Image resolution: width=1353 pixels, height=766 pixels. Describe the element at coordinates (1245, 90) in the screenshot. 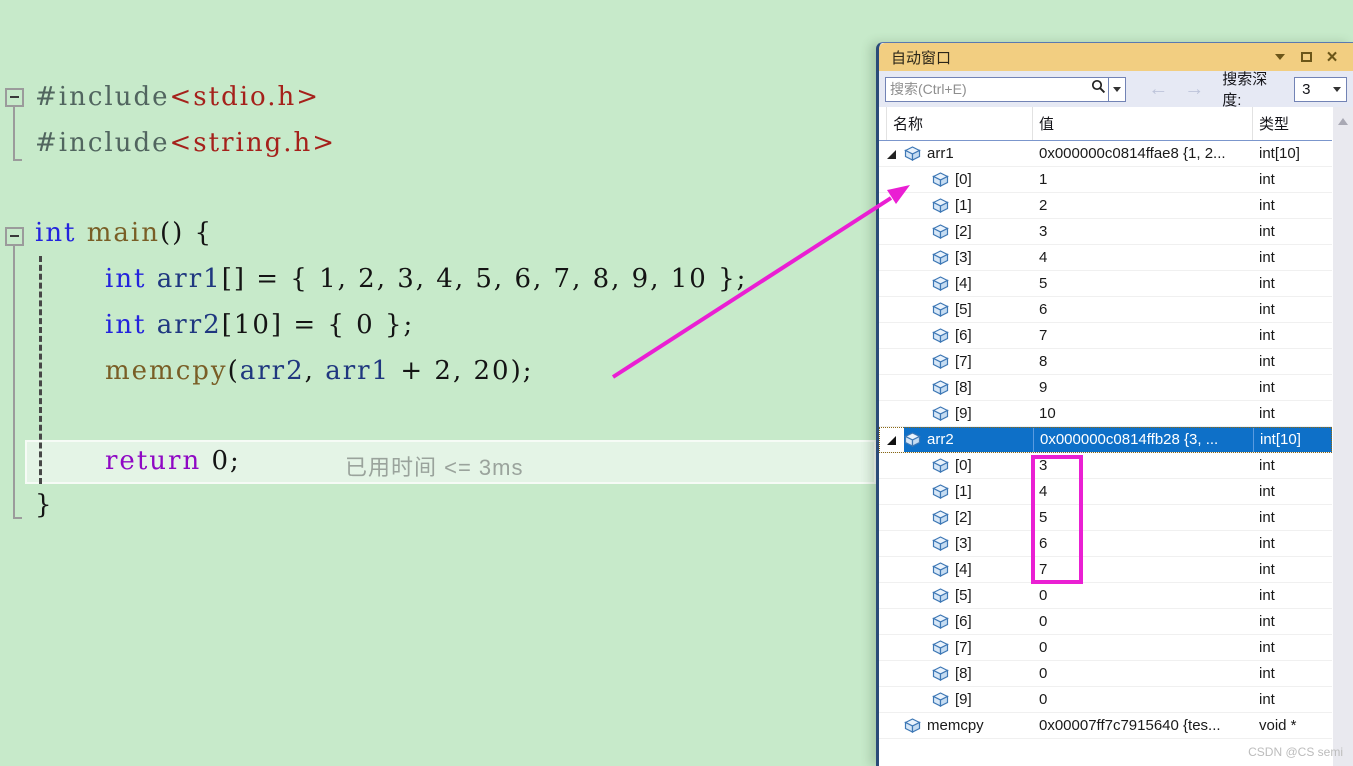

I see `search-depth-label: 搜索深度:` at that location.